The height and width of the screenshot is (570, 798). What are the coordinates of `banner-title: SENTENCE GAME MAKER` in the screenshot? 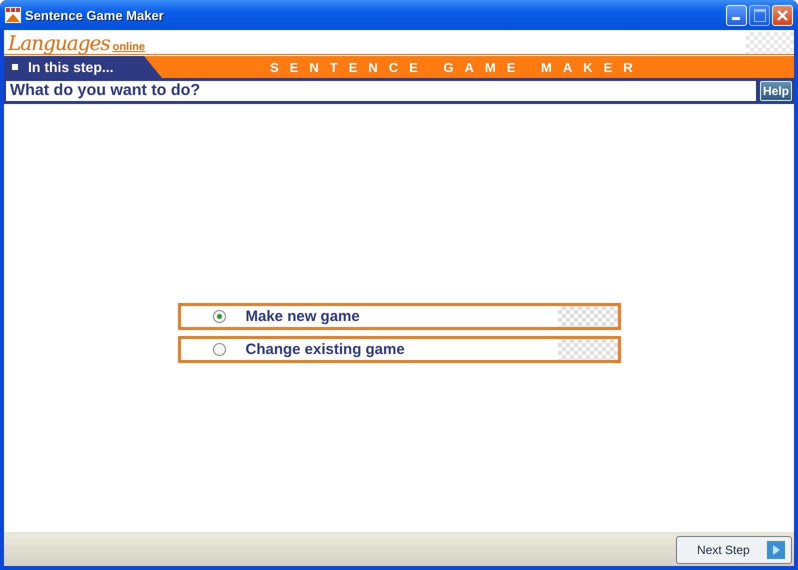 It's located at (457, 67).